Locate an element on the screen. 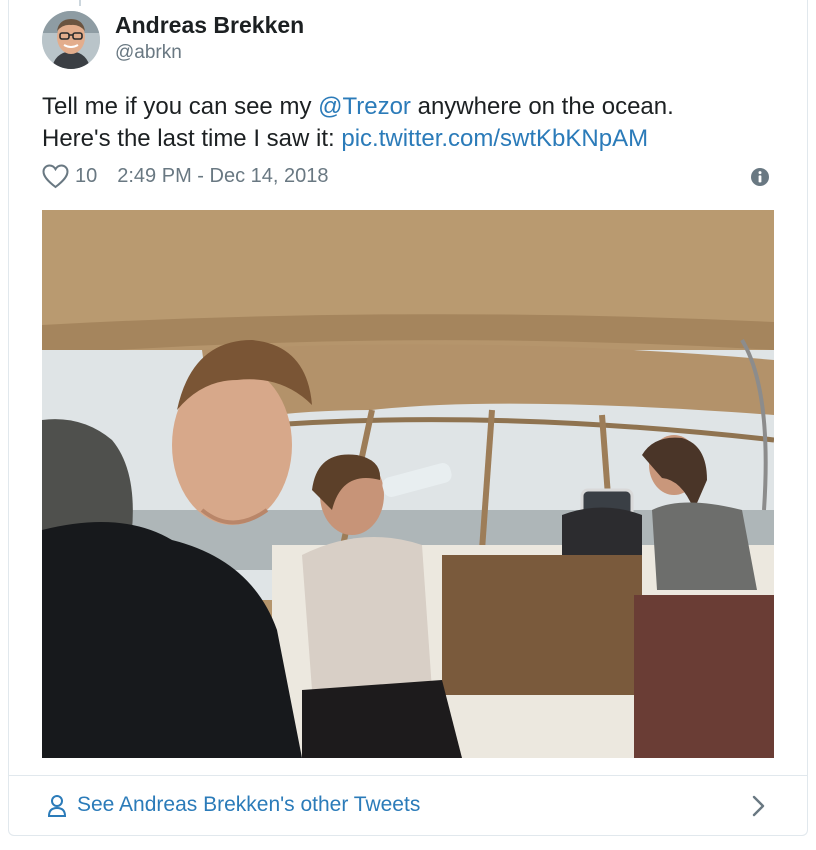 This screenshot has width=816, height=850. tweet-text-part: Tell me if you can see my is located at coordinates (180, 106).